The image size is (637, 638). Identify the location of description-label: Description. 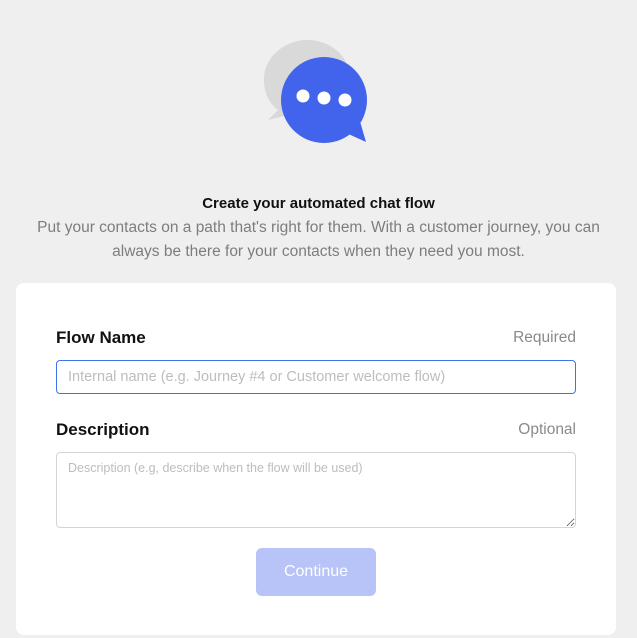
(103, 429).